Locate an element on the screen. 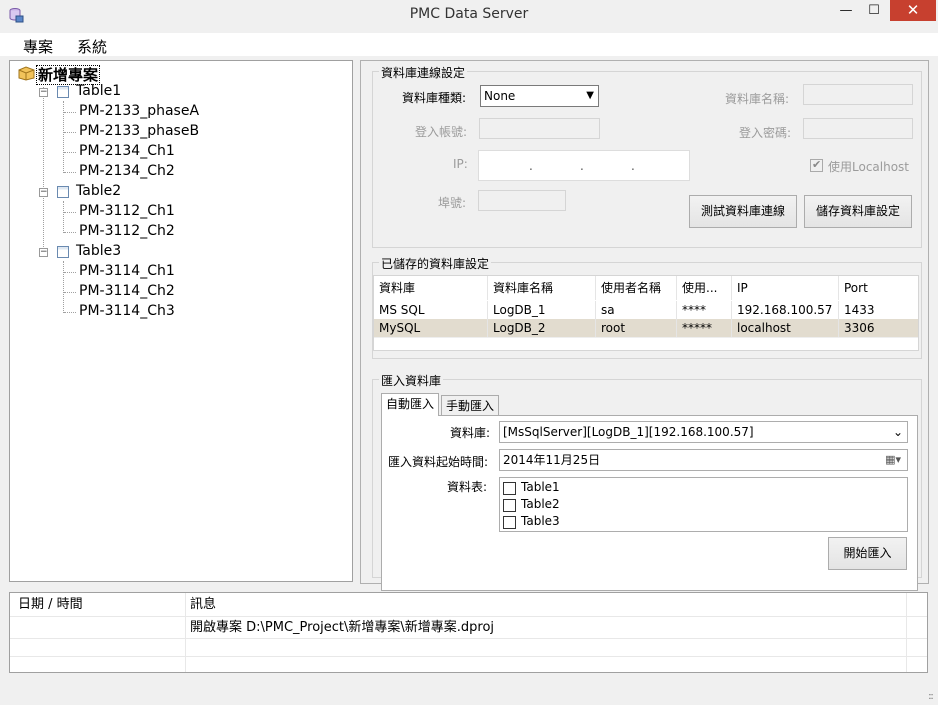 The image size is (938, 705). column-header: IP is located at coordinates (785, 288).